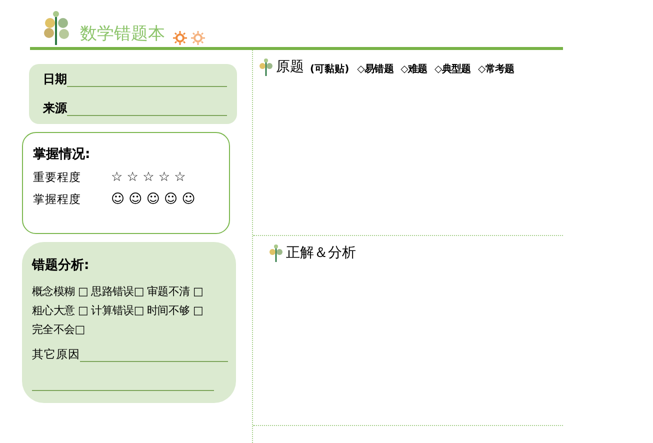 The image size is (653, 443). What do you see at coordinates (452, 69) in the screenshot?
I see `question-tag: ◇典型题` at bounding box center [452, 69].